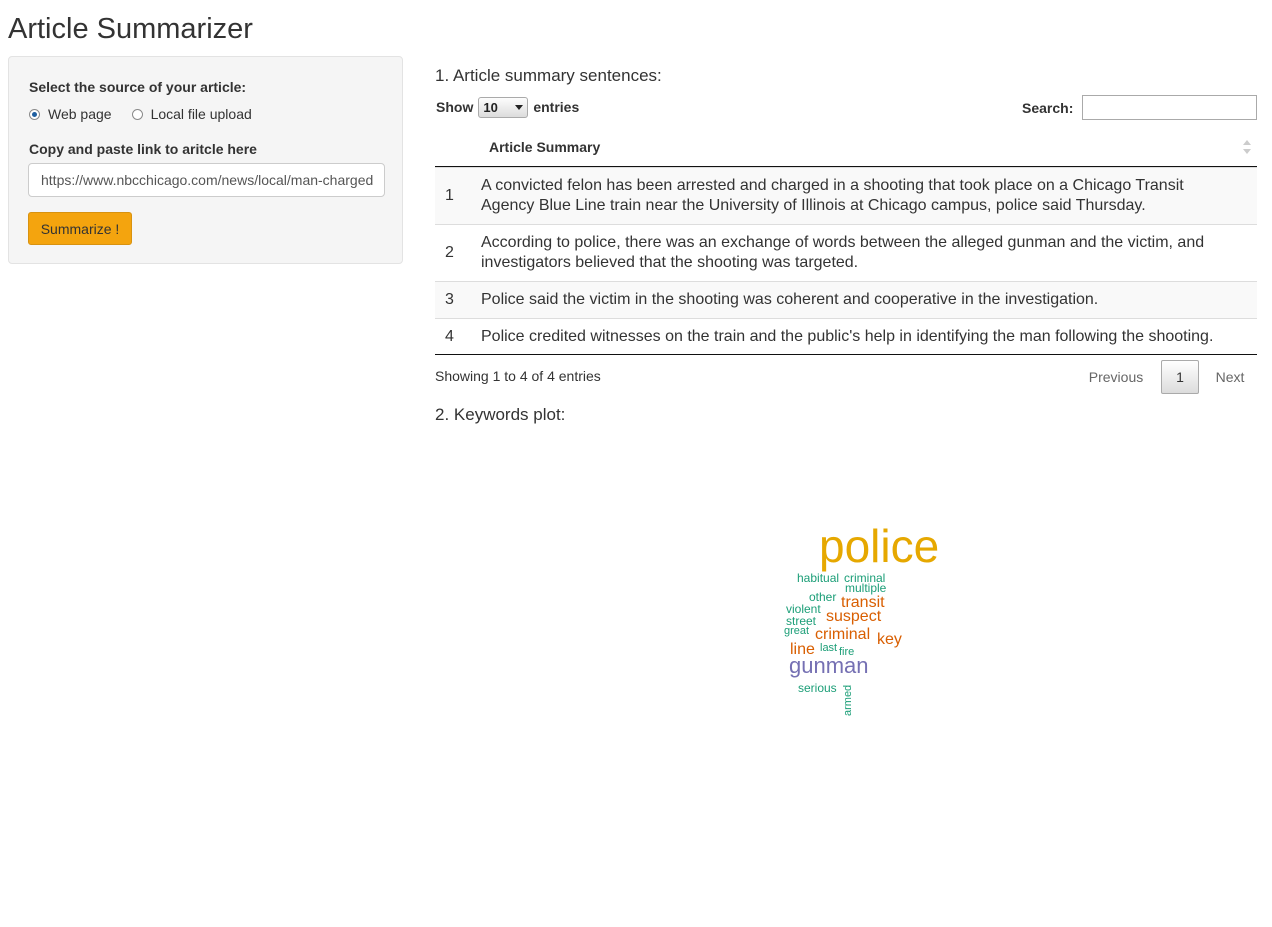 The image size is (1272, 927). I want to click on keyword-word: gunman, so click(829, 665).